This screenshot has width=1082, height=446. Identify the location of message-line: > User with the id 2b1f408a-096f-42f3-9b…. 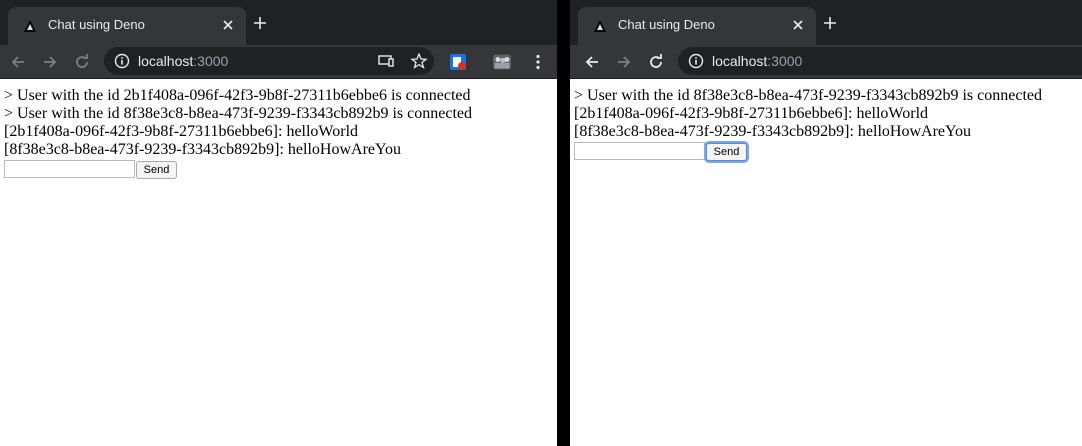
(237, 95).